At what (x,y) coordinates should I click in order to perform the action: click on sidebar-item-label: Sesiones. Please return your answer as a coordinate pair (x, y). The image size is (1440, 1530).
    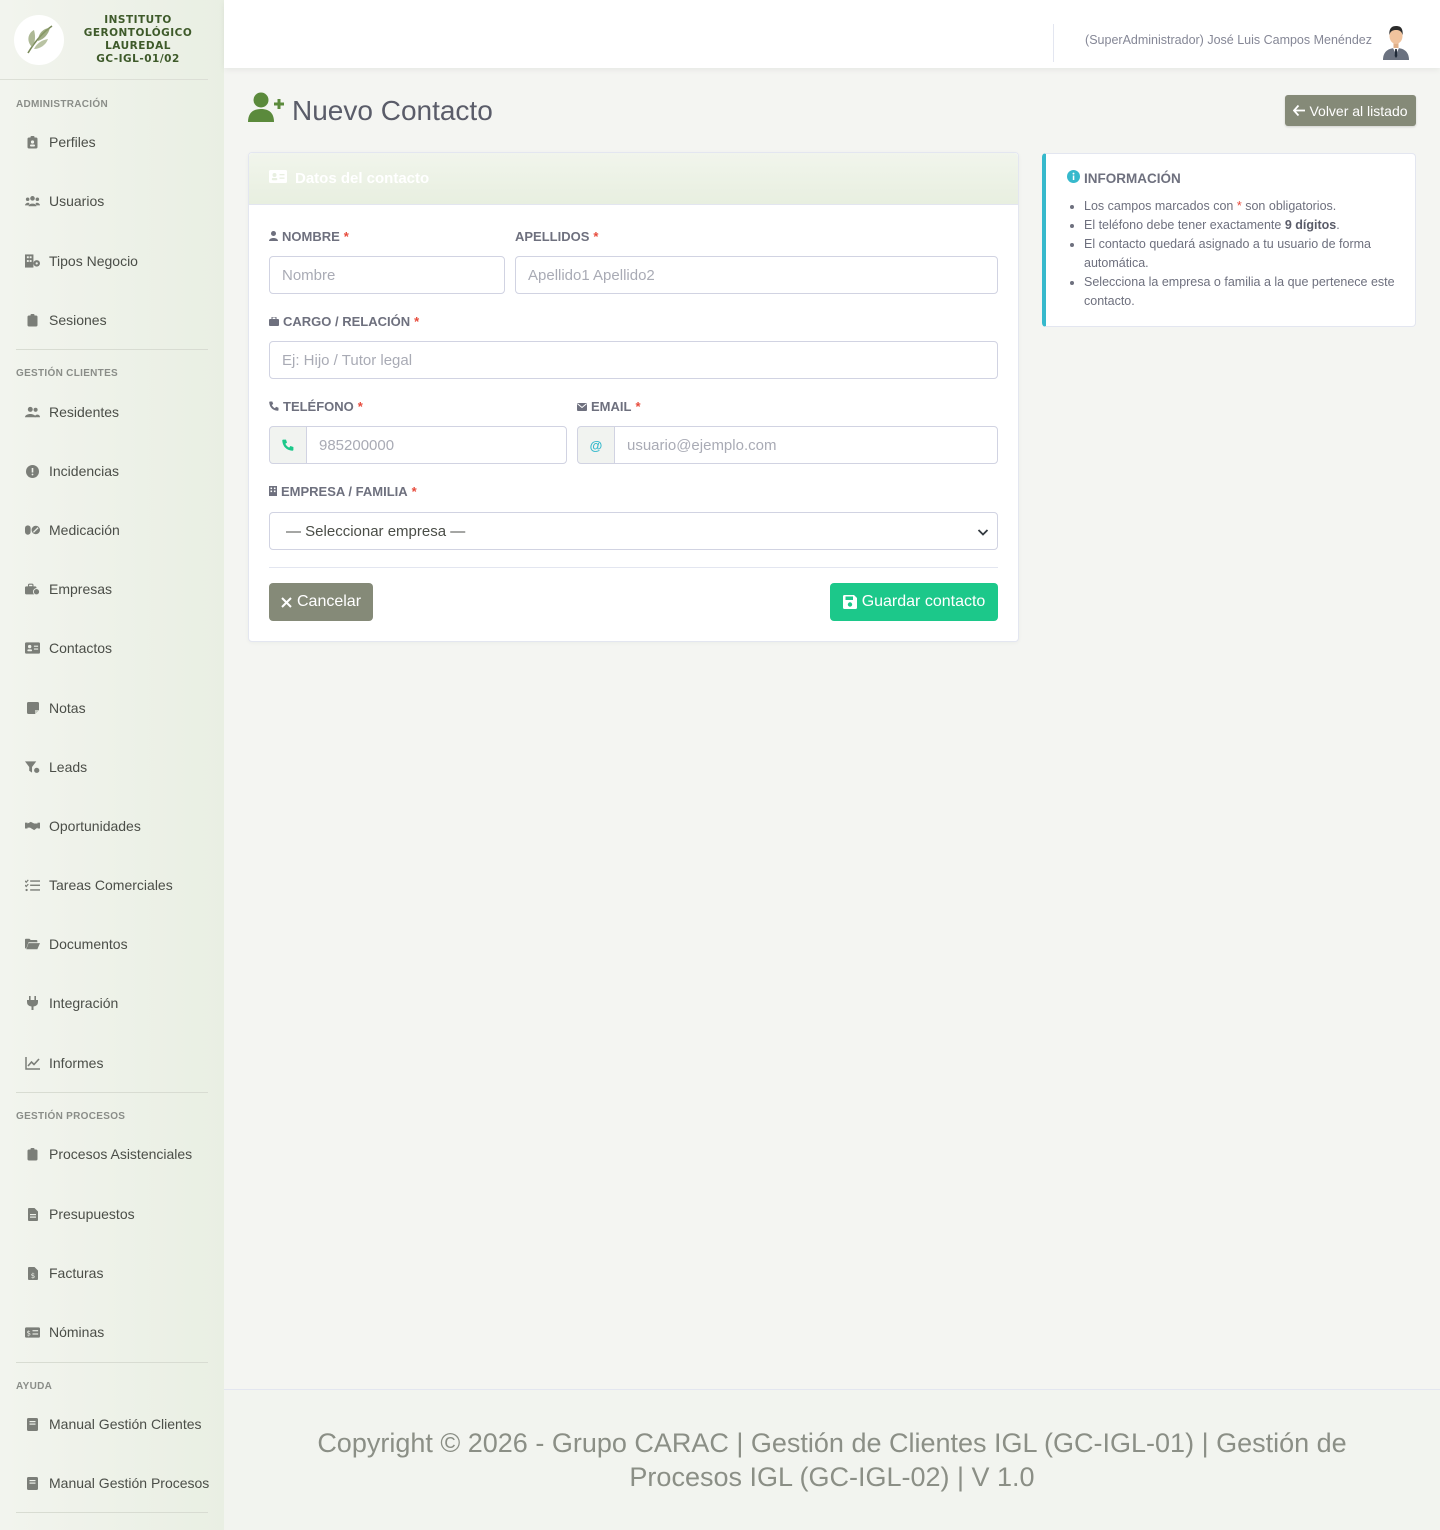
    Looking at the image, I should click on (78, 320).